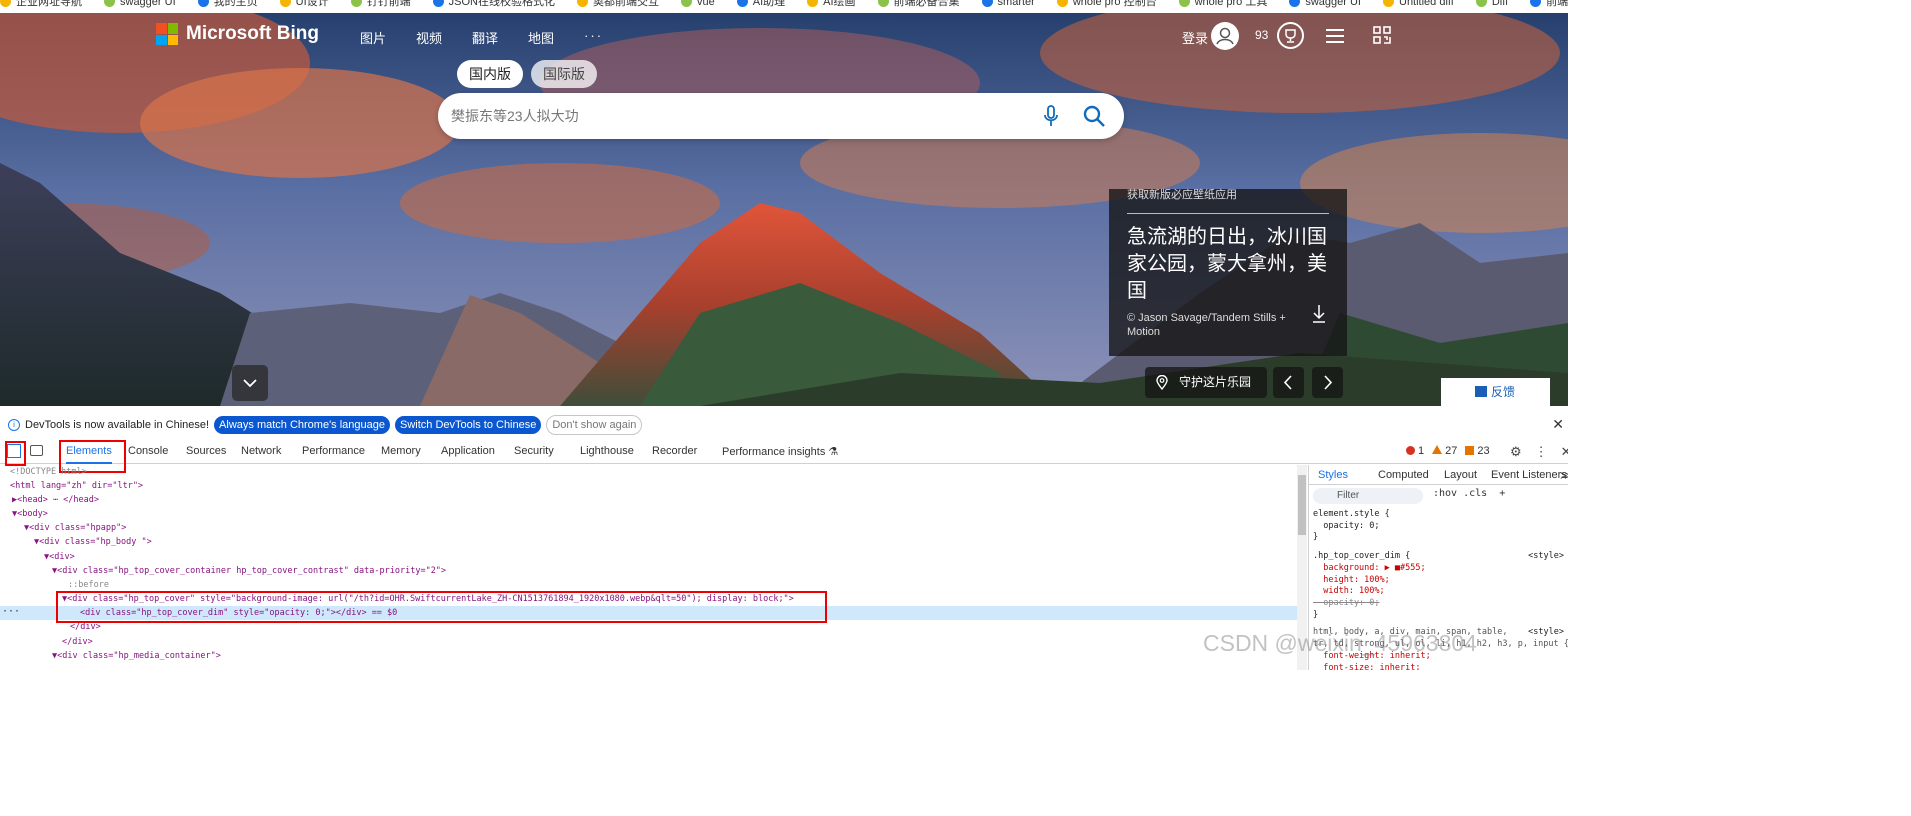  I want to click on dont-show-again-button: Don't show again, so click(594, 425).